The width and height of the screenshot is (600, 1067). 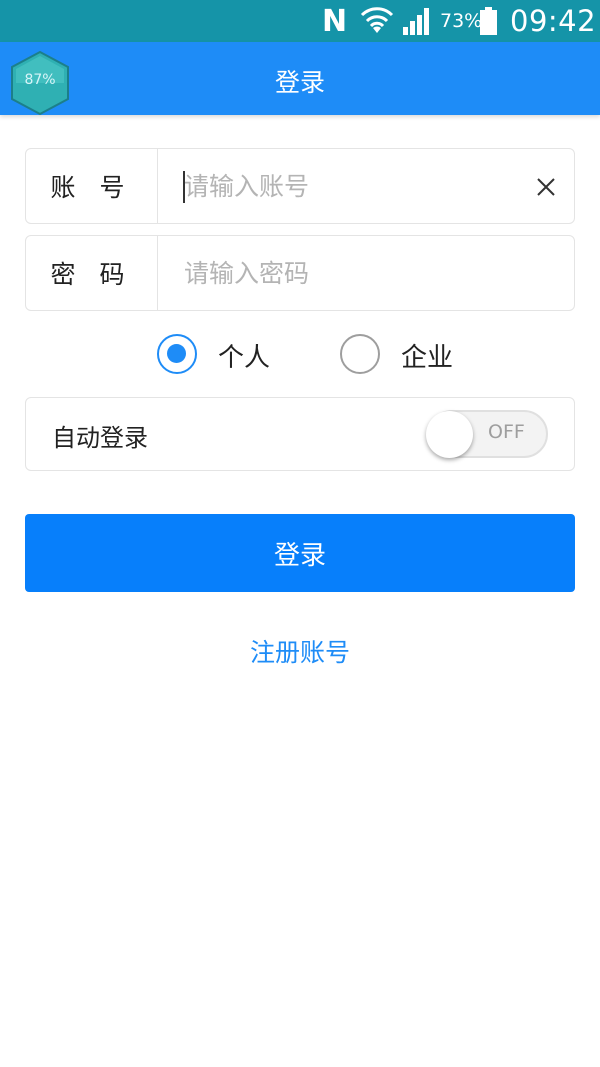 What do you see at coordinates (377, 20) in the screenshot?
I see `wifi-icon` at bounding box center [377, 20].